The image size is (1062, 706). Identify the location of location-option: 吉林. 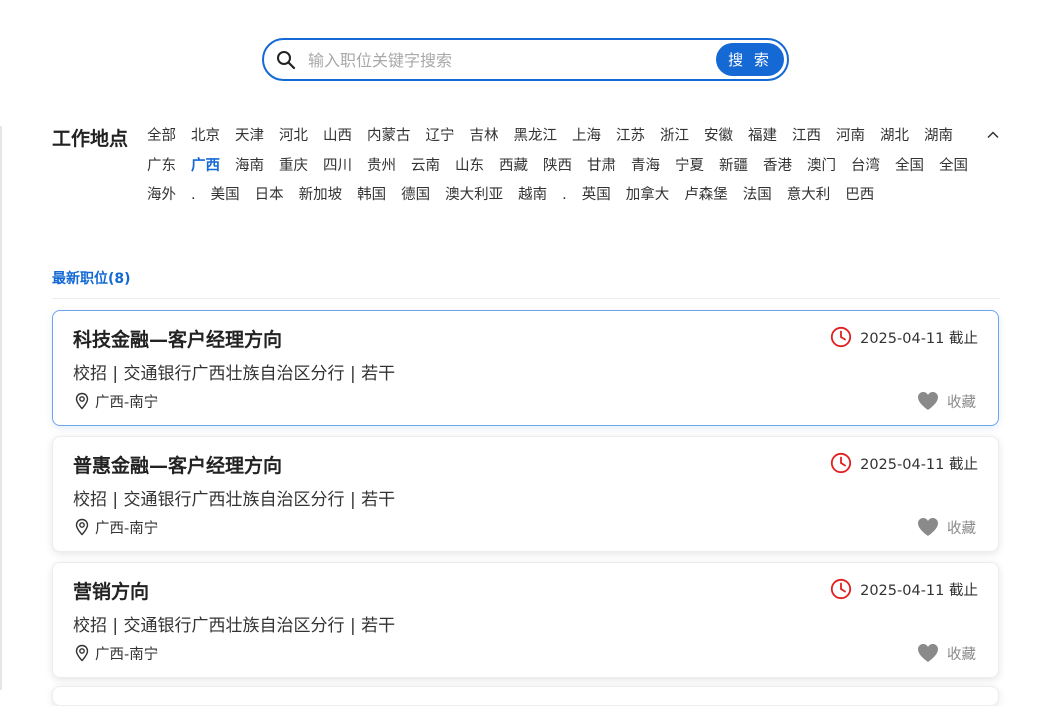
(485, 138).